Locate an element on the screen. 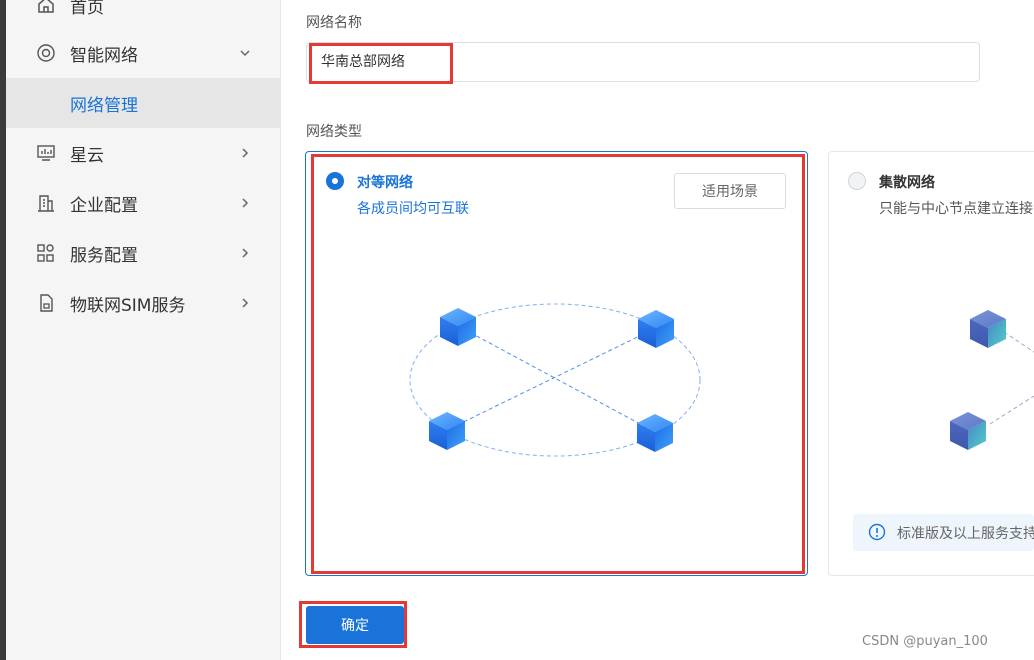  building-icon is located at coordinates (46, 203).